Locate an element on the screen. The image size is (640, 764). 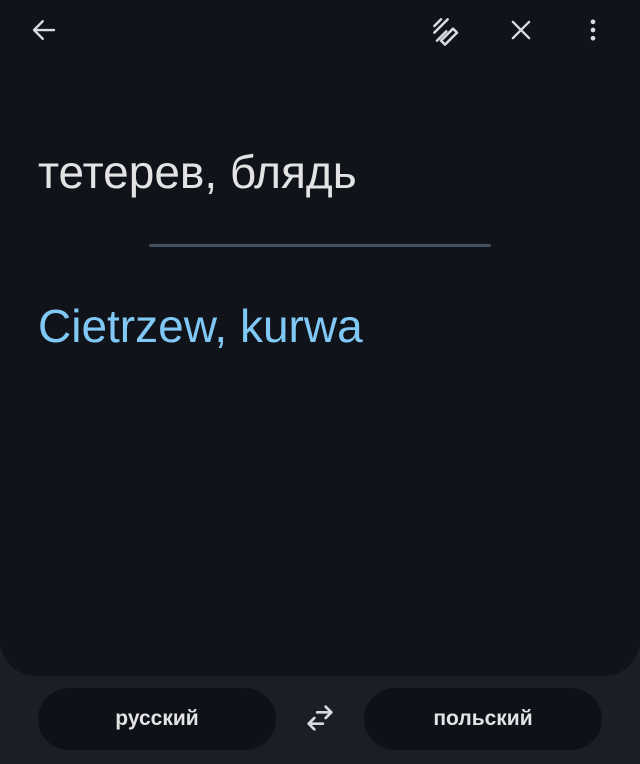
language-bar: русский польский is located at coordinates (320, 720).